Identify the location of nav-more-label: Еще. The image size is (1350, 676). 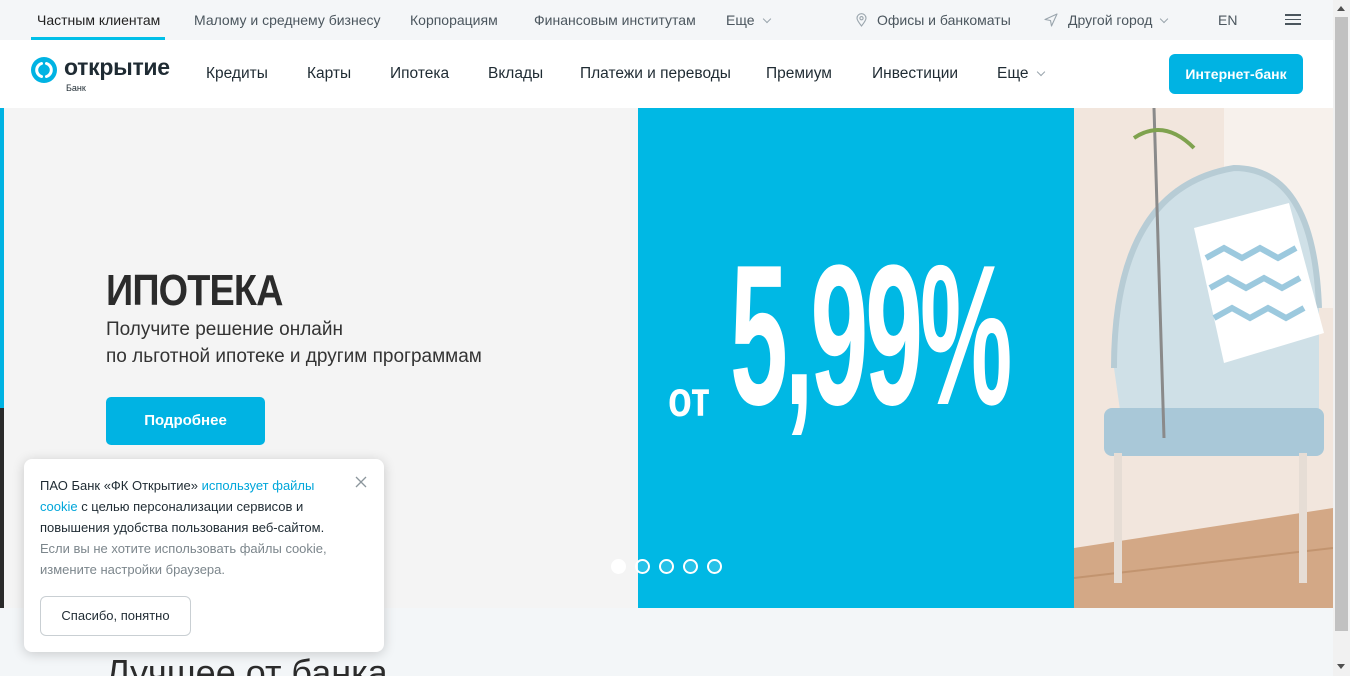
(1013, 73).